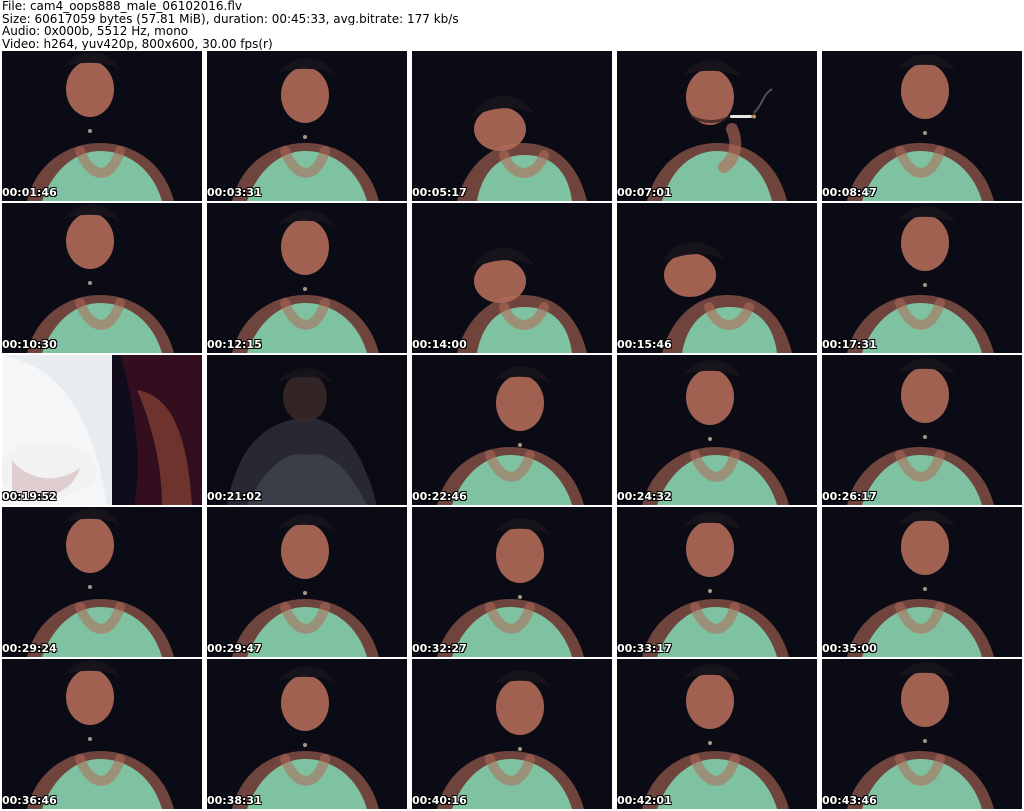 The width and height of the screenshot is (1024, 811). I want to click on frame-timestamp: 00:38:31, so click(234, 800).